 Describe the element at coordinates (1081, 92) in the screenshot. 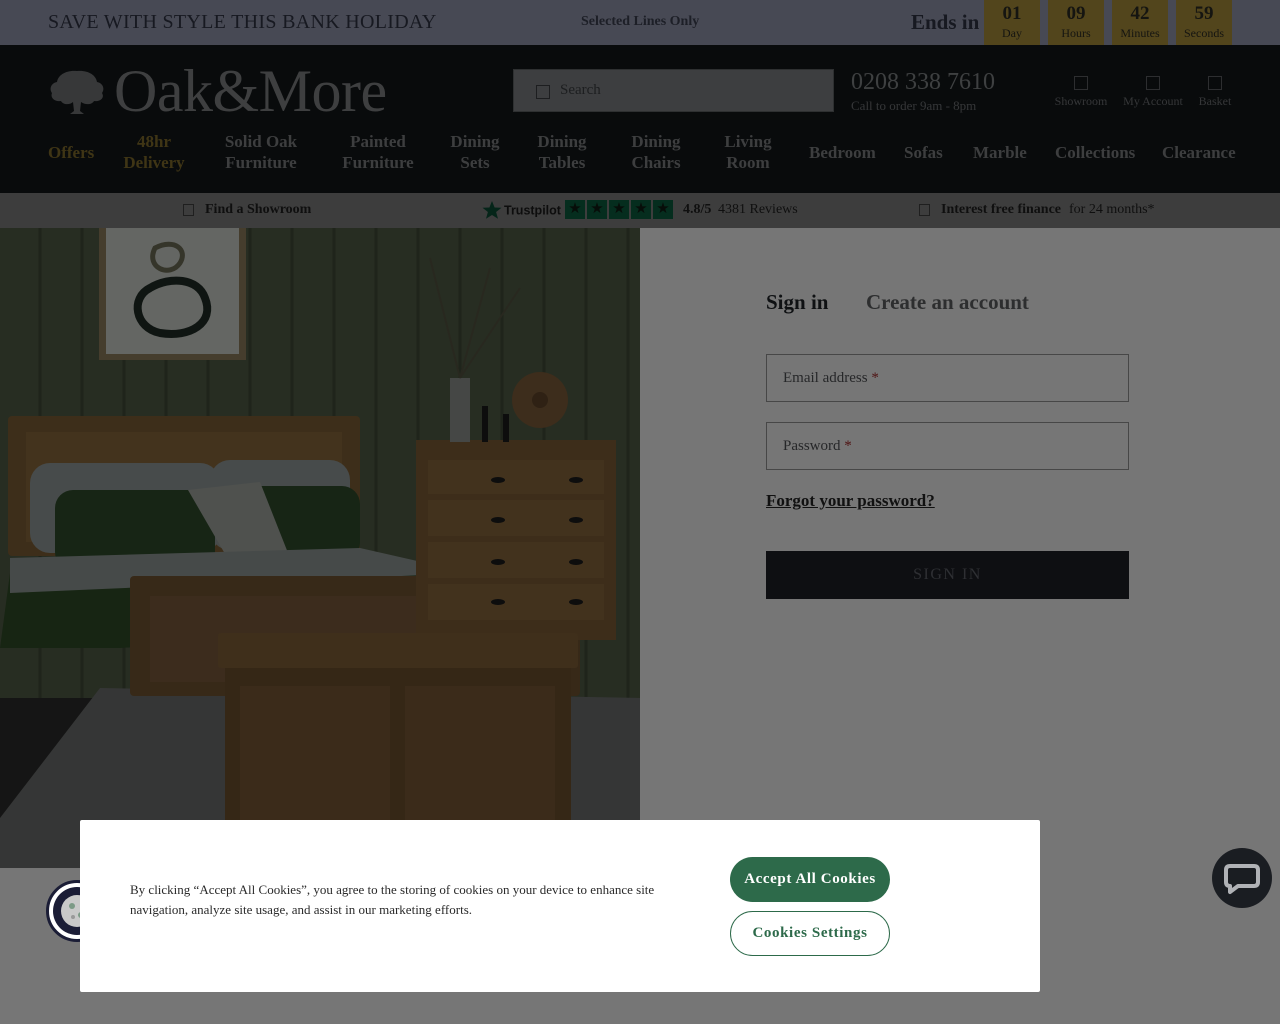

I see `showroom-link: Showroom` at that location.